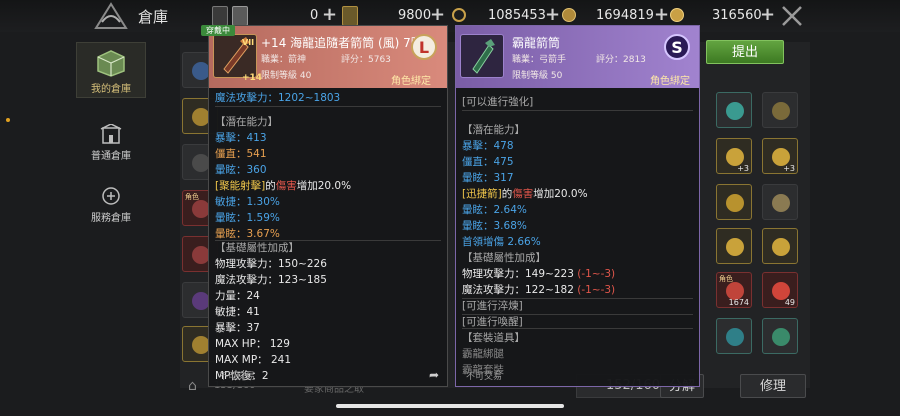  I want to click on item-job: 職業：弓箭手, so click(539, 60).